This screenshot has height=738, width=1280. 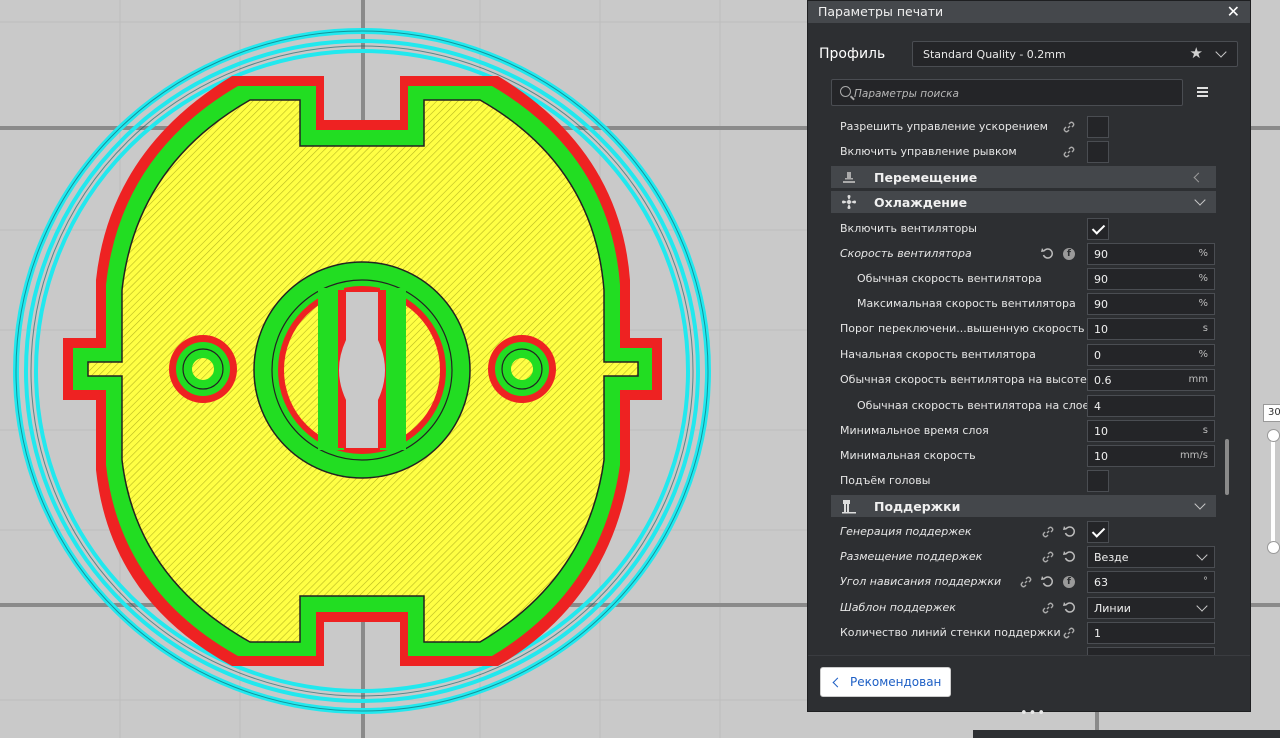 What do you see at coordinates (1151, 633) in the screenshot?
I see `support-wall-line-count-input: 1` at bounding box center [1151, 633].